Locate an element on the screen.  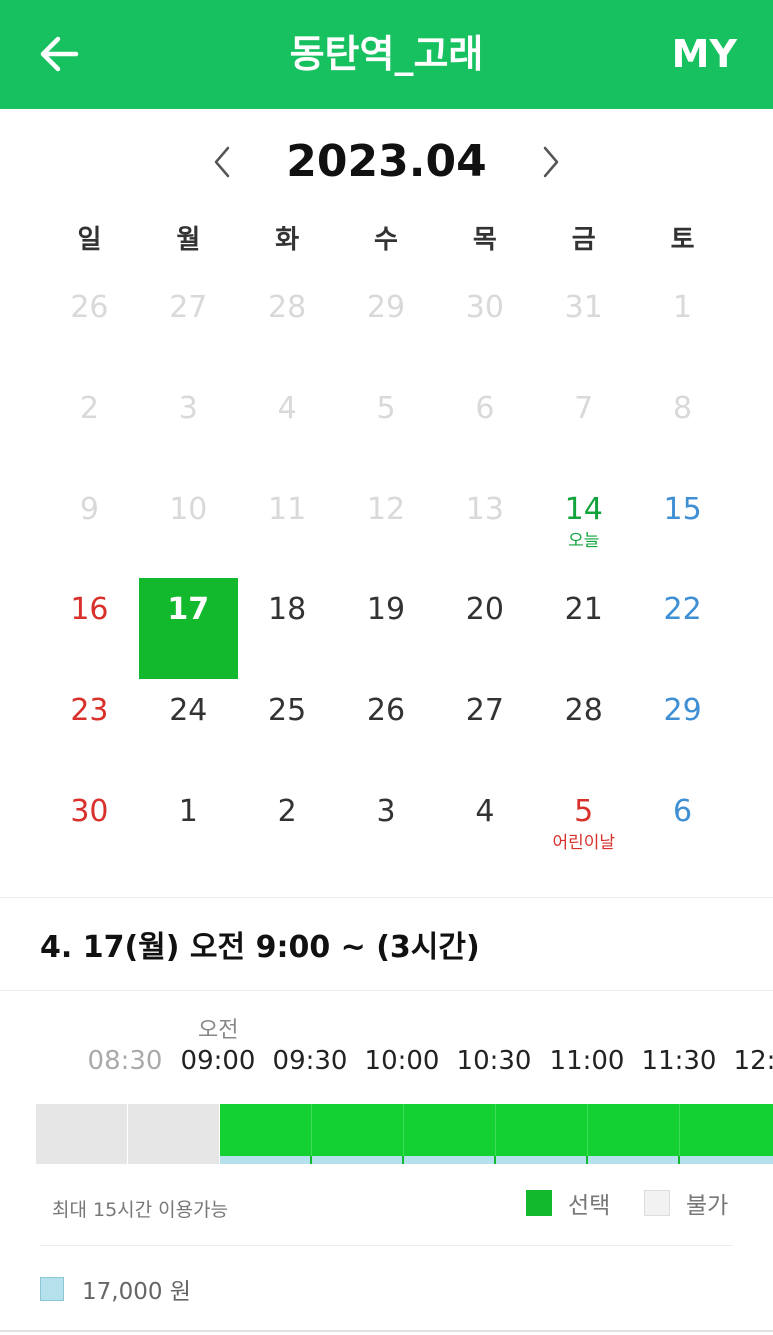
calendar-day: 17 is located at coordinates (188, 621).